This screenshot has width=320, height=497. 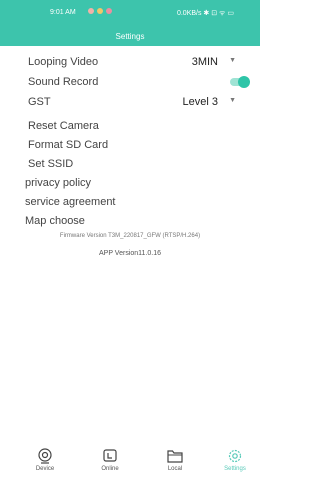 What do you see at coordinates (63, 12) in the screenshot?
I see `status-time: 9:01 AM` at bounding box center [63, 12].